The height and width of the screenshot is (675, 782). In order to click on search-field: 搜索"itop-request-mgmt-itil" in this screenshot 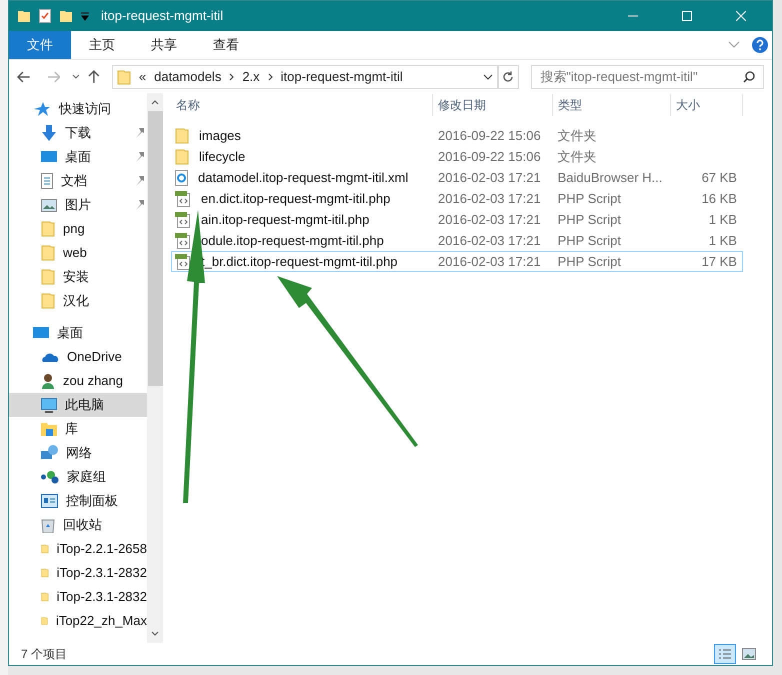, I will do `click(647, 76)`.